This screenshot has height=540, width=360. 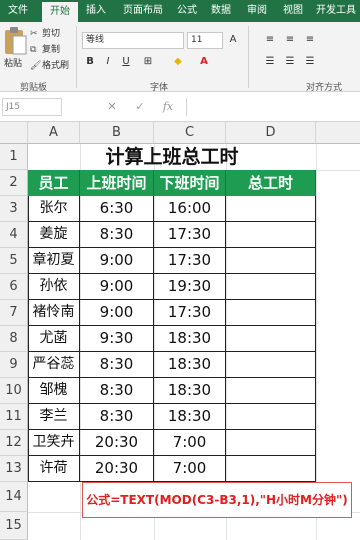 I want to click on align-top-icon: ≡, so click(x=270, y=40).